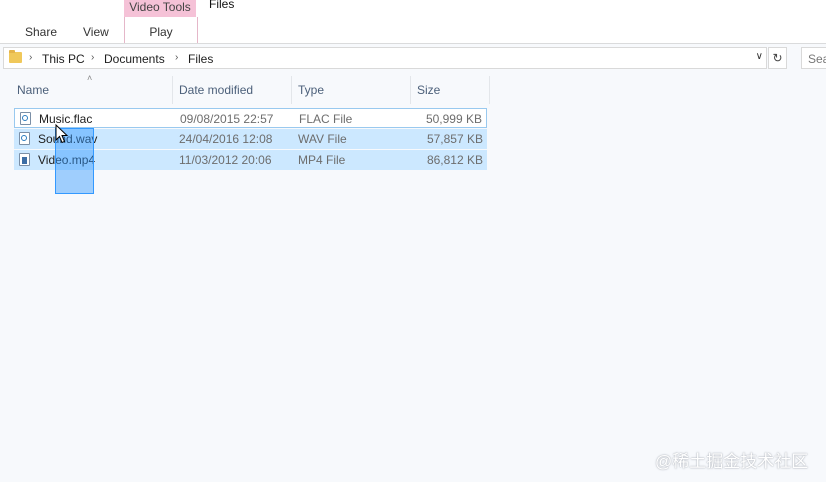  What do you see at coordinates (732, 461) in the screenshot?
I see `watermark: @稀土掘金技术社区` at bounding box center [732, 461].